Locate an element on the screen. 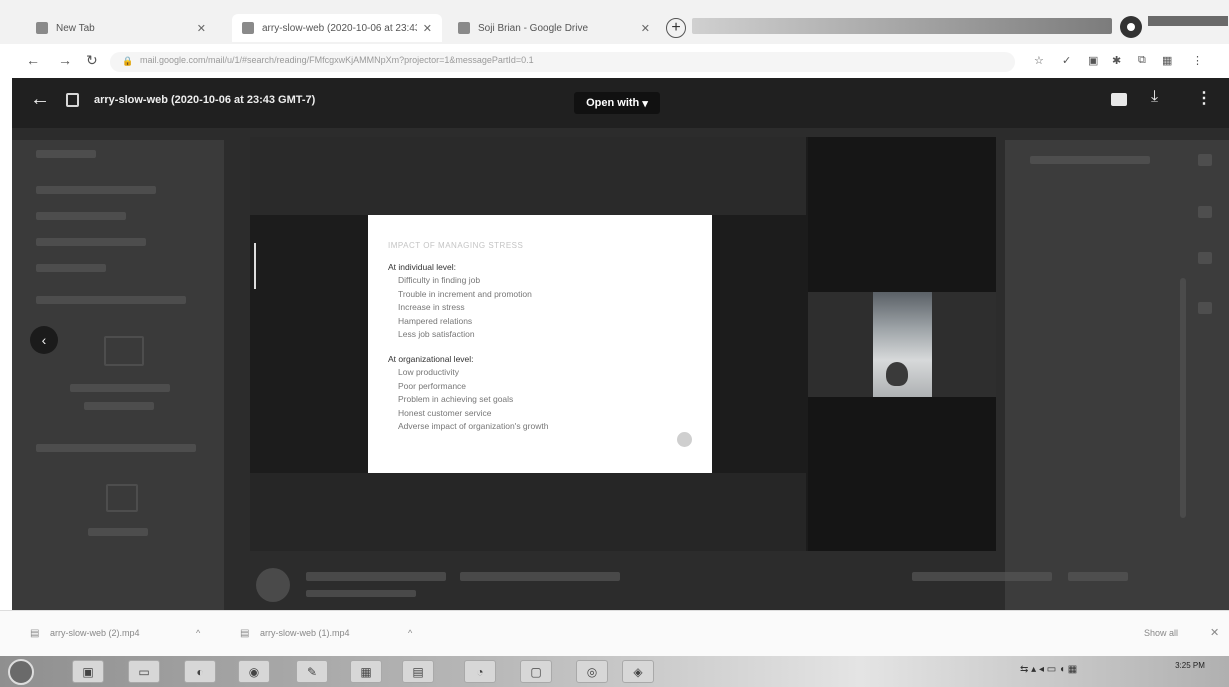 The height and width of the screenshot is (687, 1229). extension-icon: ▣ is located at coordinates (1093, 60).